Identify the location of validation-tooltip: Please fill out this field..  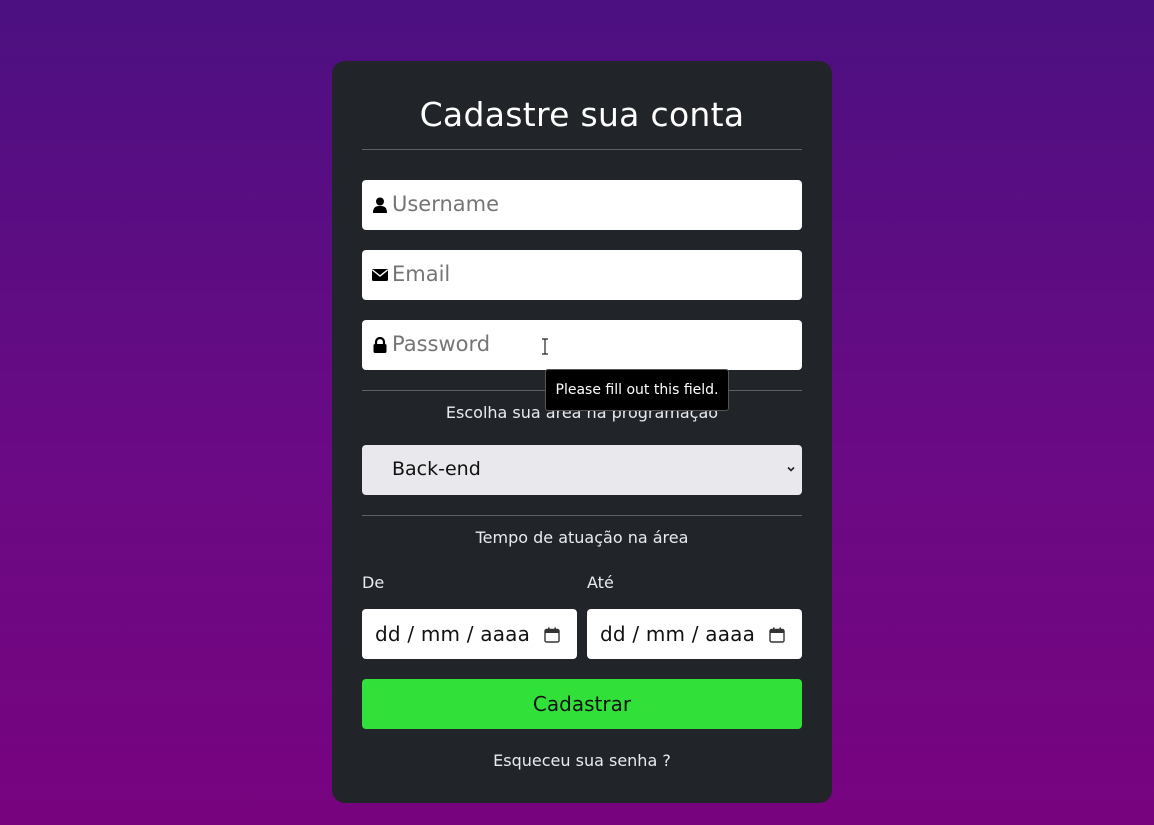
(637, 390).